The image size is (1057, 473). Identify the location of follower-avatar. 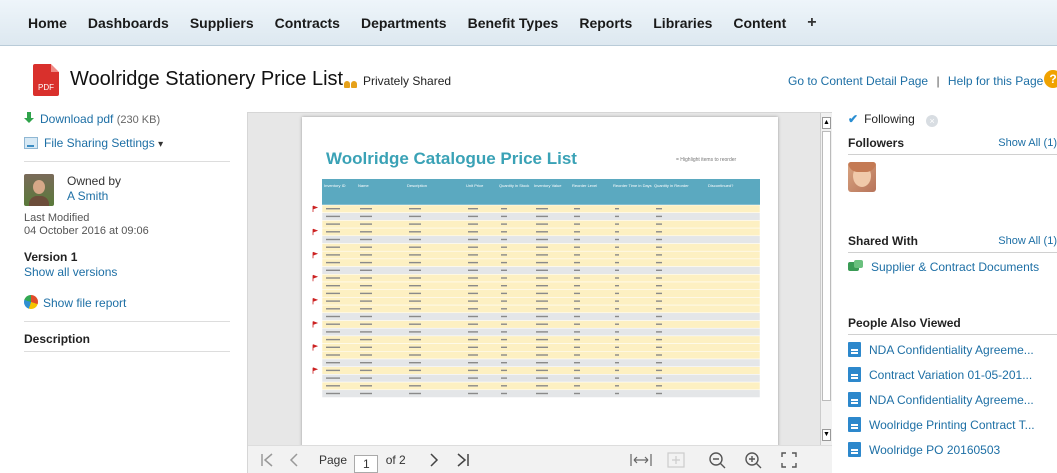
(862, 177).